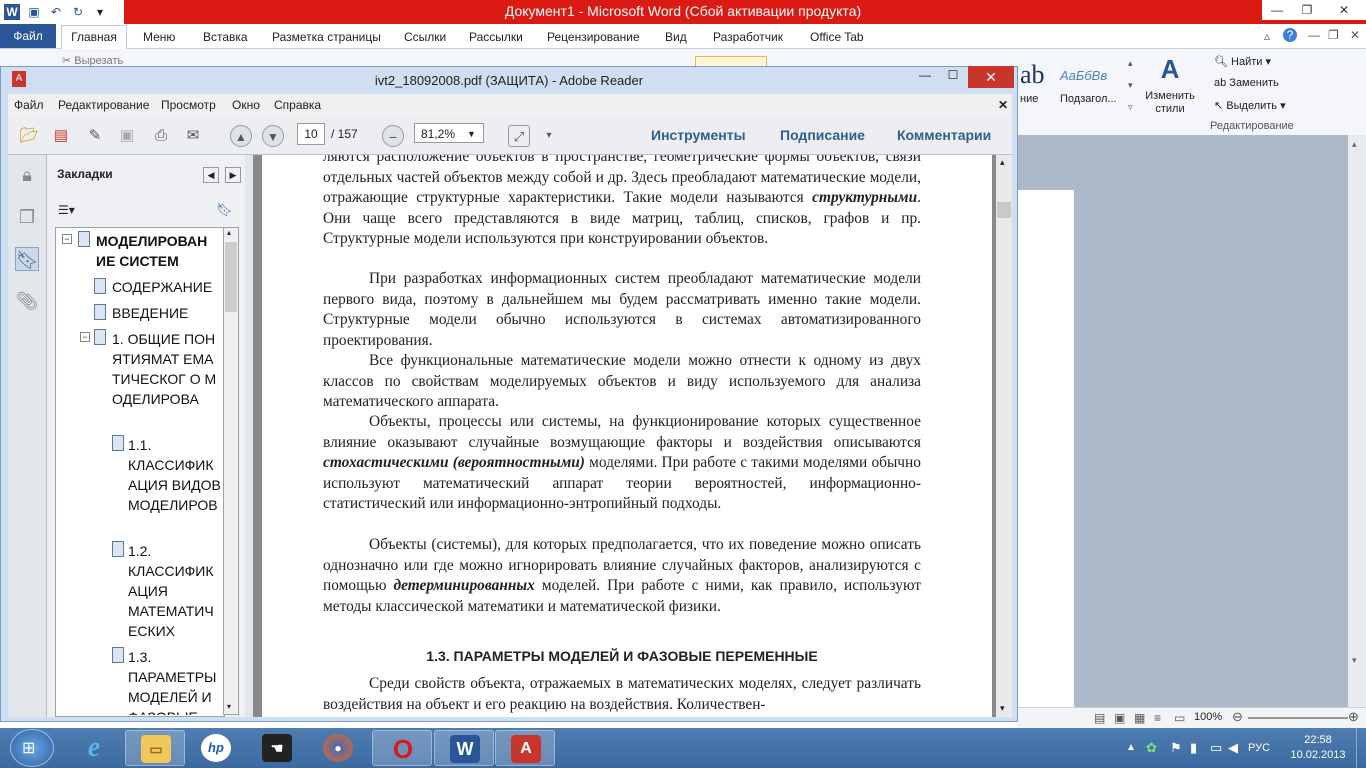  What do you see at coordinates (1361, 748) in the screenshot?
I see `show-desktop-button` at bounding box center [1361, 748].